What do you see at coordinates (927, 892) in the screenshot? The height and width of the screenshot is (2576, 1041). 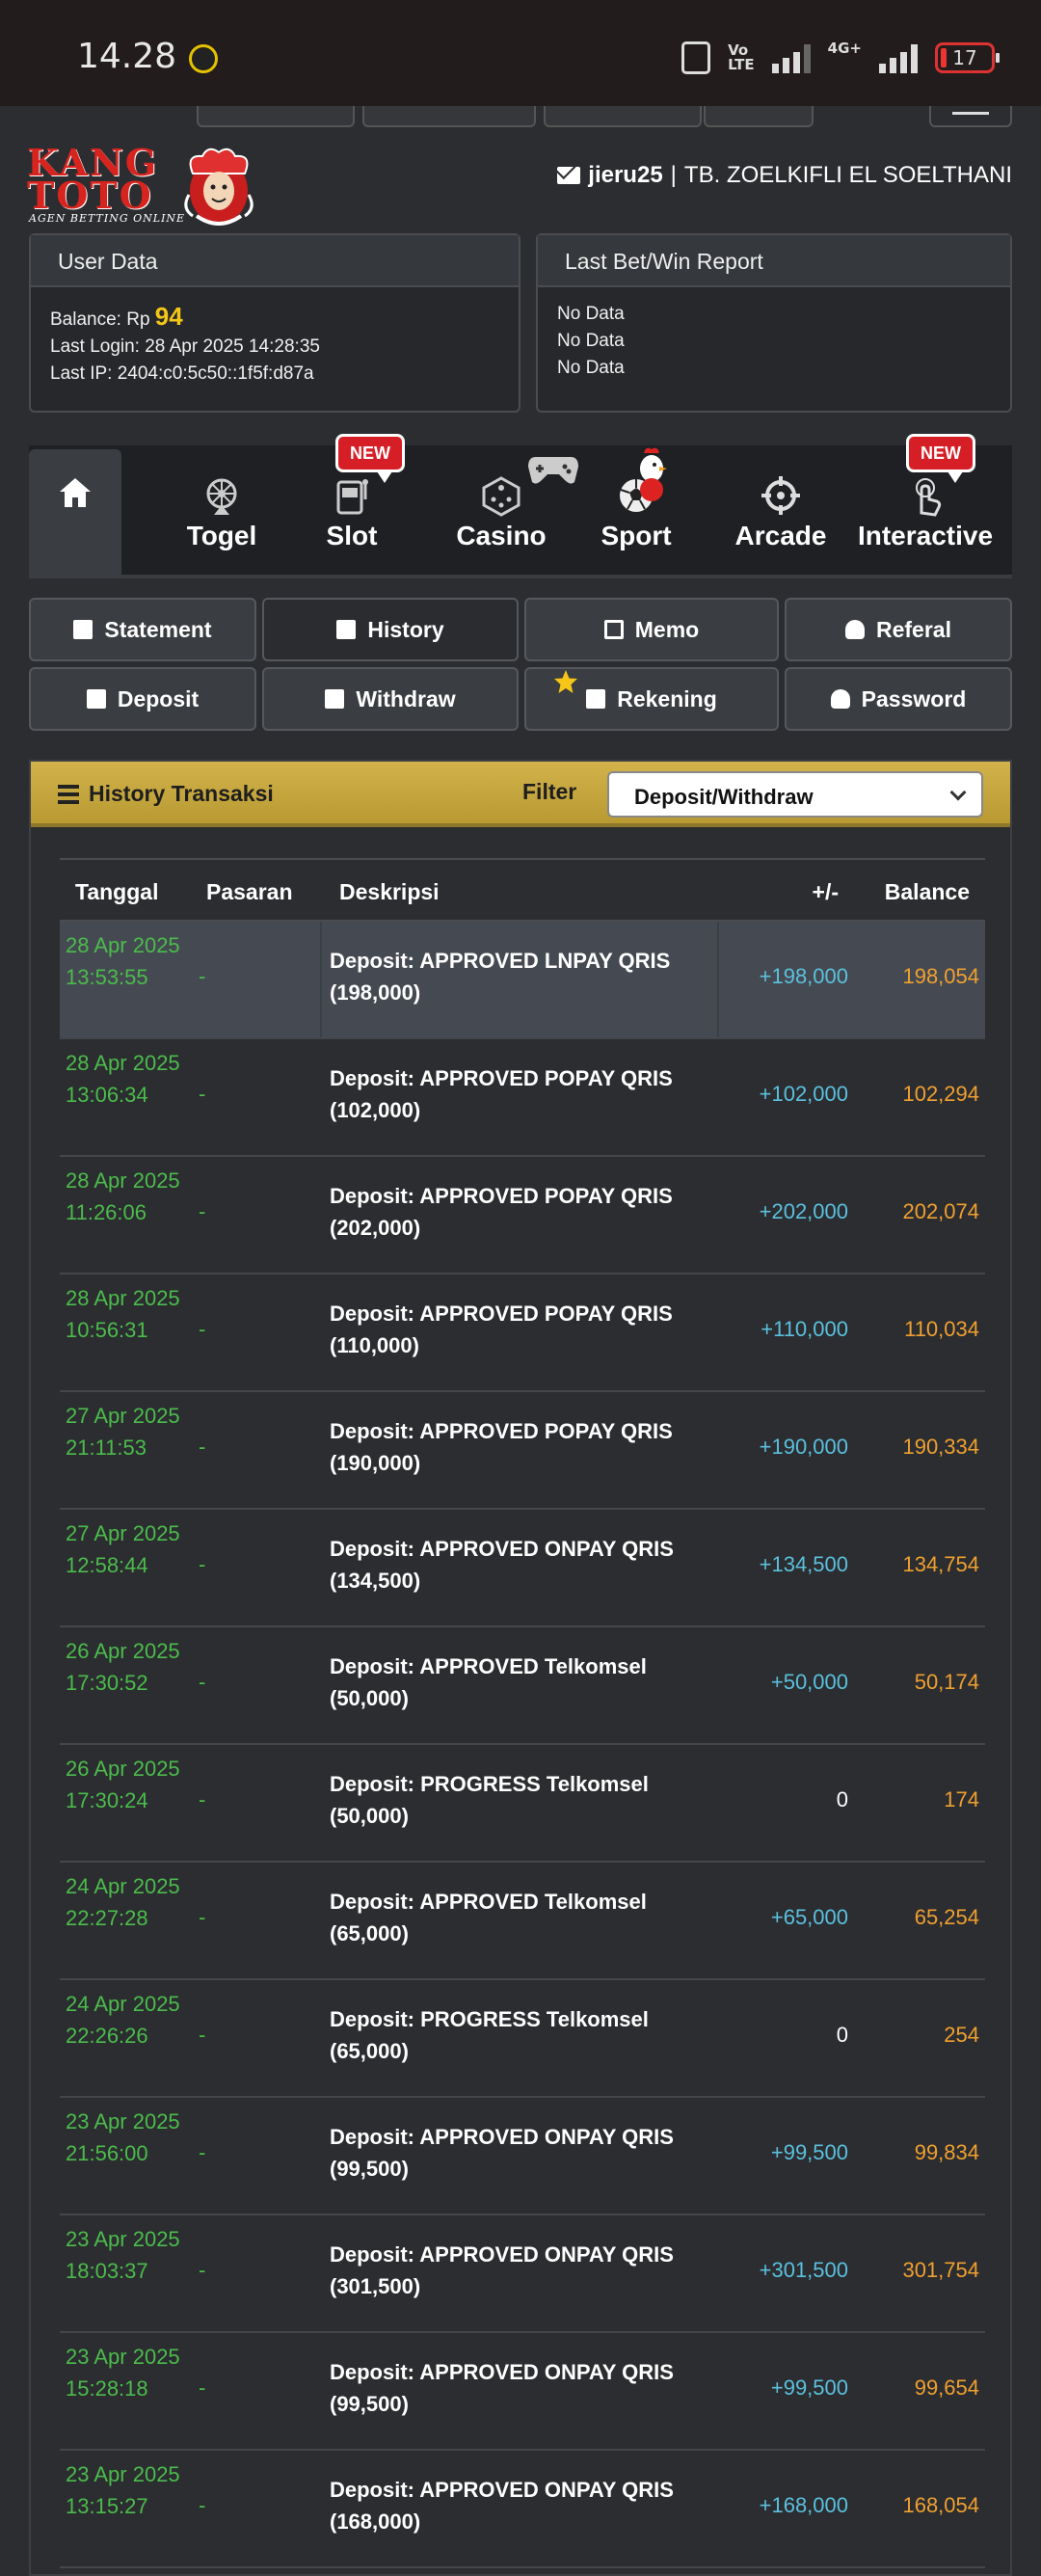 I see `col-balance: Balance` at bounding box center [927, 892].